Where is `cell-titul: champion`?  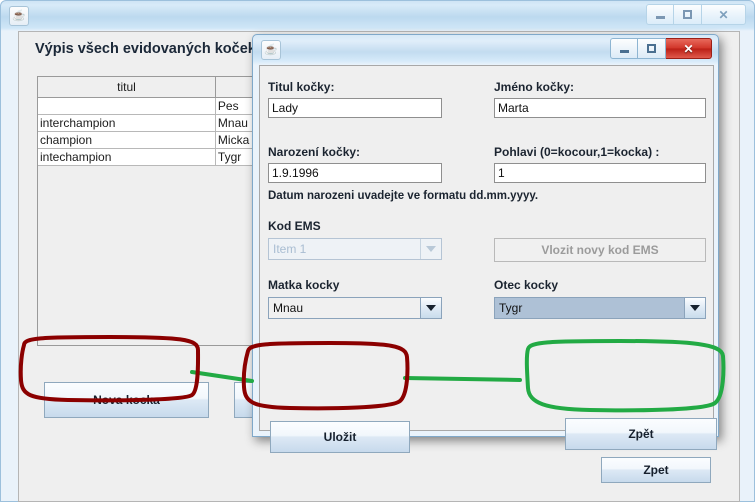 cell-titul: champion is located at coordinates (127, 140).